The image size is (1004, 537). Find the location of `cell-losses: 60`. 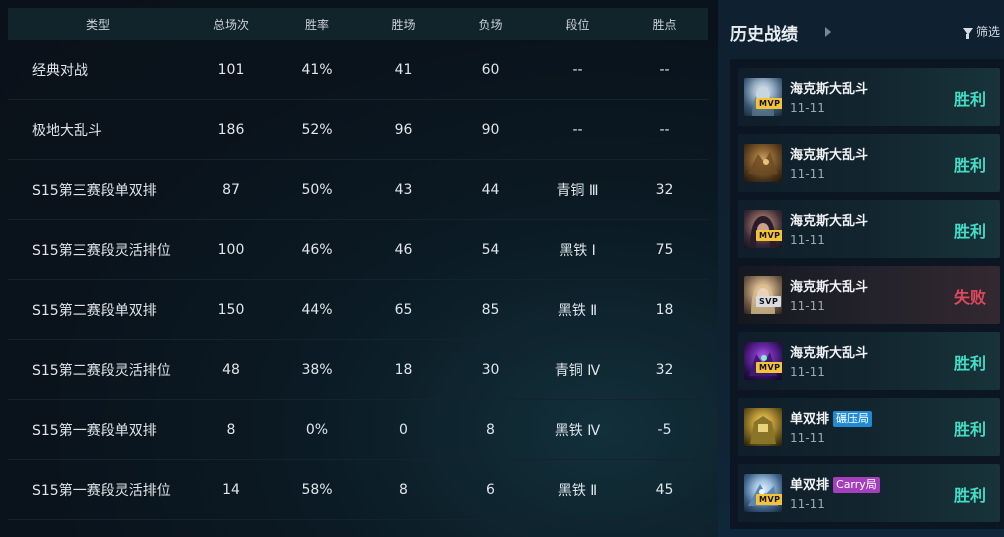

cell-losses: 60 is located at coordinates (490, 69).